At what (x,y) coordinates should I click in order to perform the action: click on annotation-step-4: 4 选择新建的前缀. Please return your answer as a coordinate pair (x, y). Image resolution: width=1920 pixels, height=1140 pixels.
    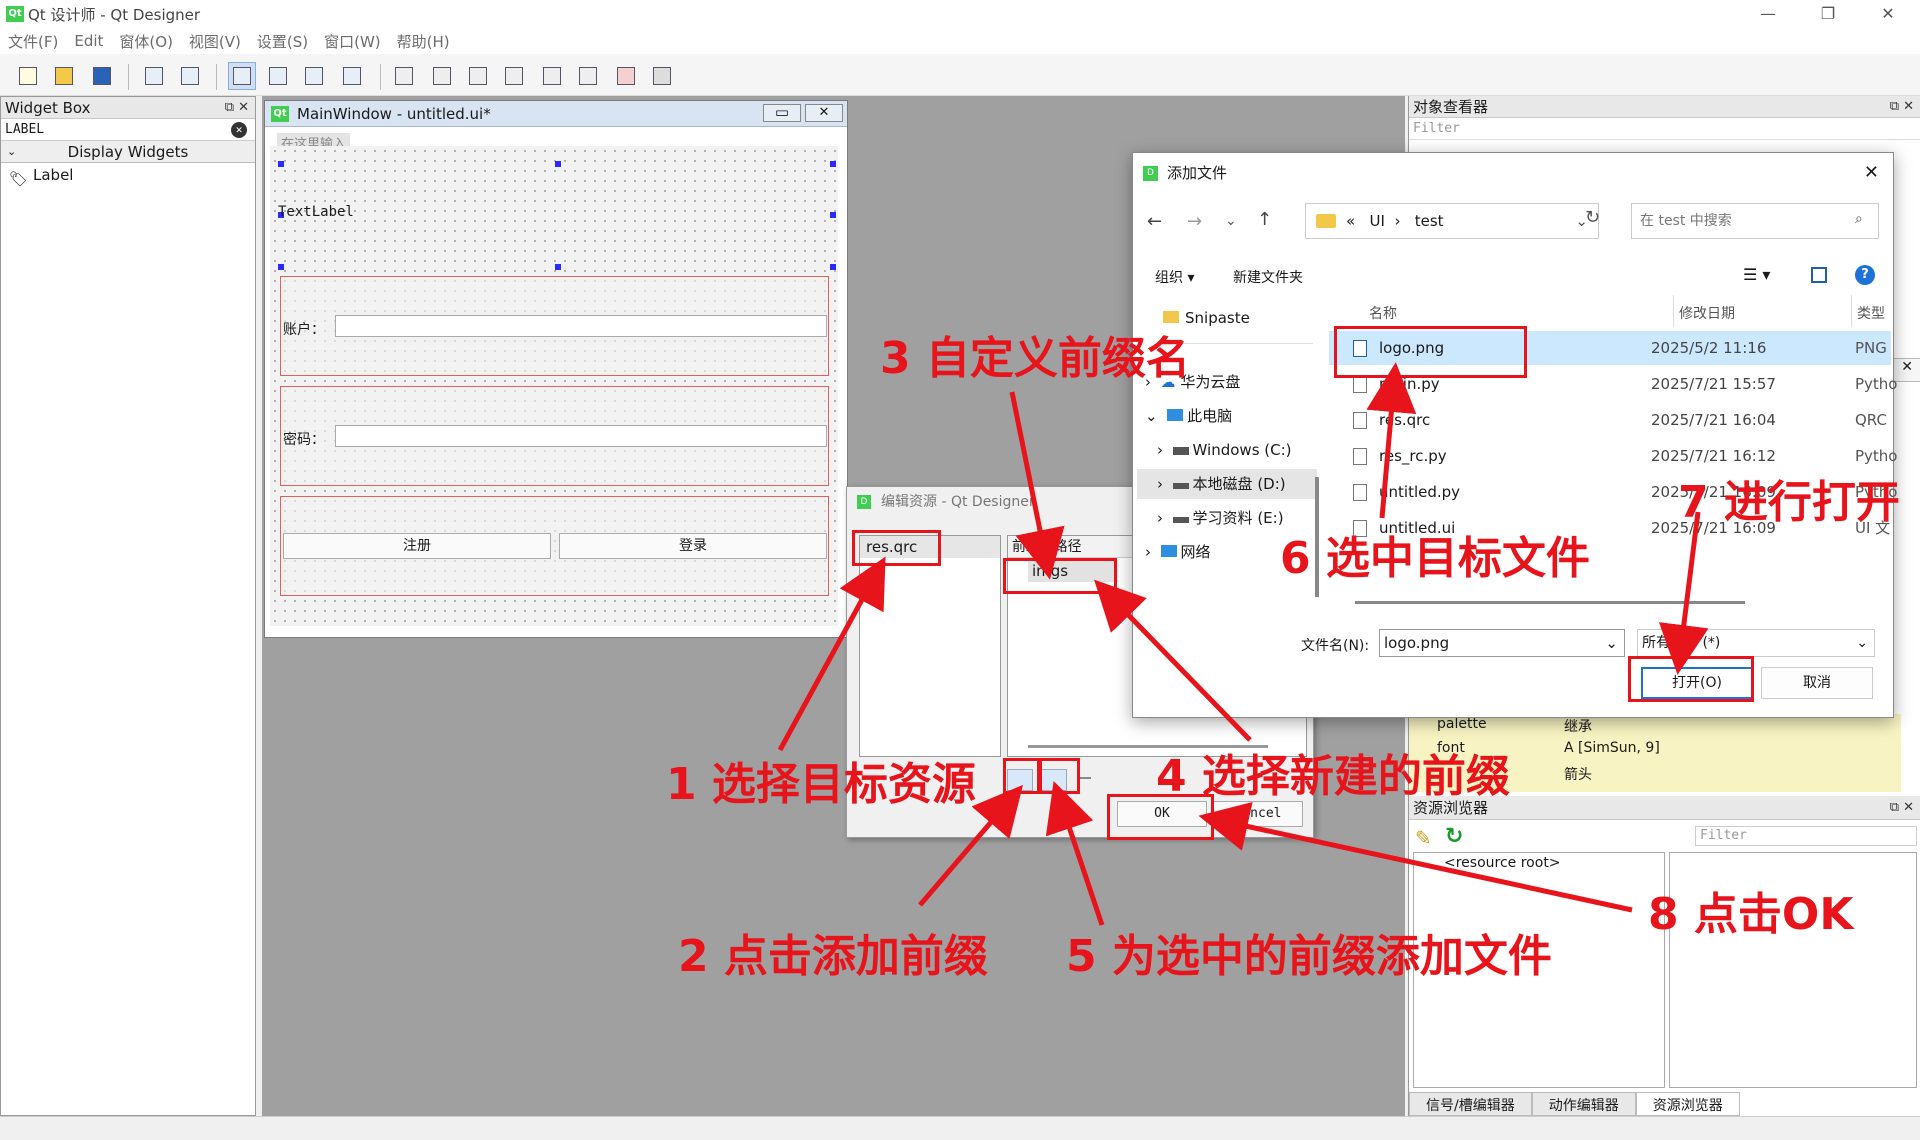
    Looking at the image, I should click on (1333, 776).